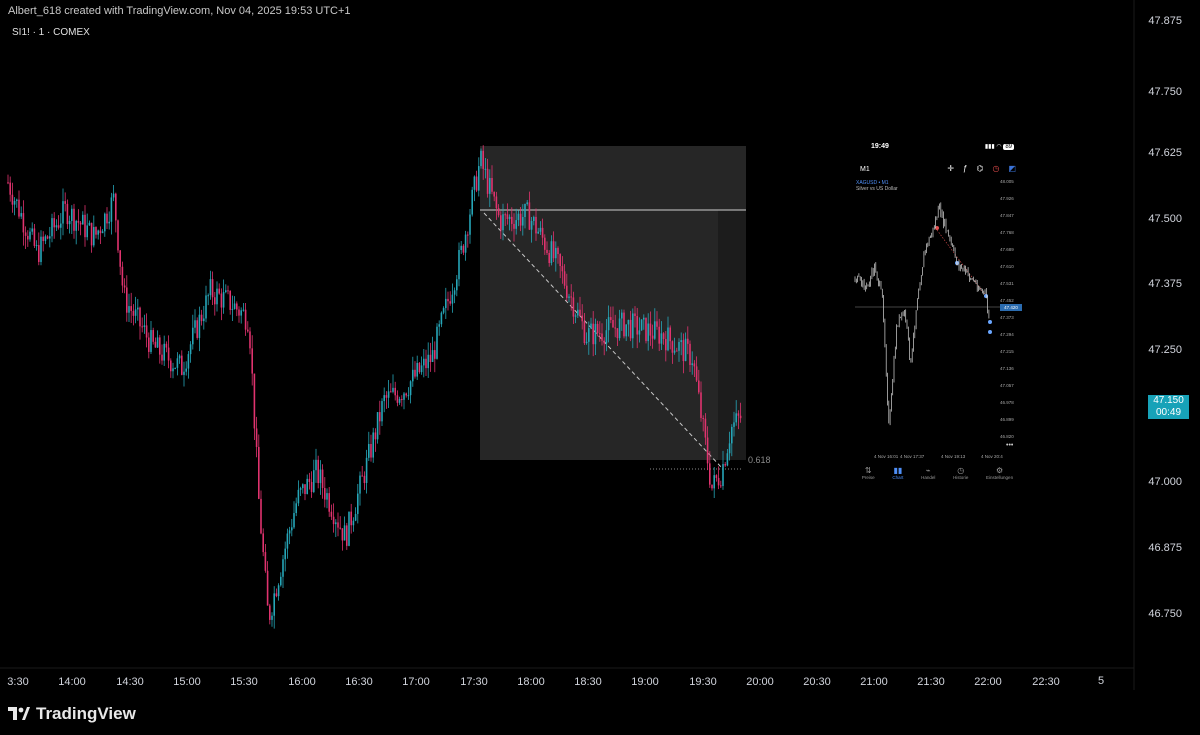  Describe the element at coordinates (868, 473) in the screenshot. I see `phone-nav-preise: ⇅ Preise` at that location.